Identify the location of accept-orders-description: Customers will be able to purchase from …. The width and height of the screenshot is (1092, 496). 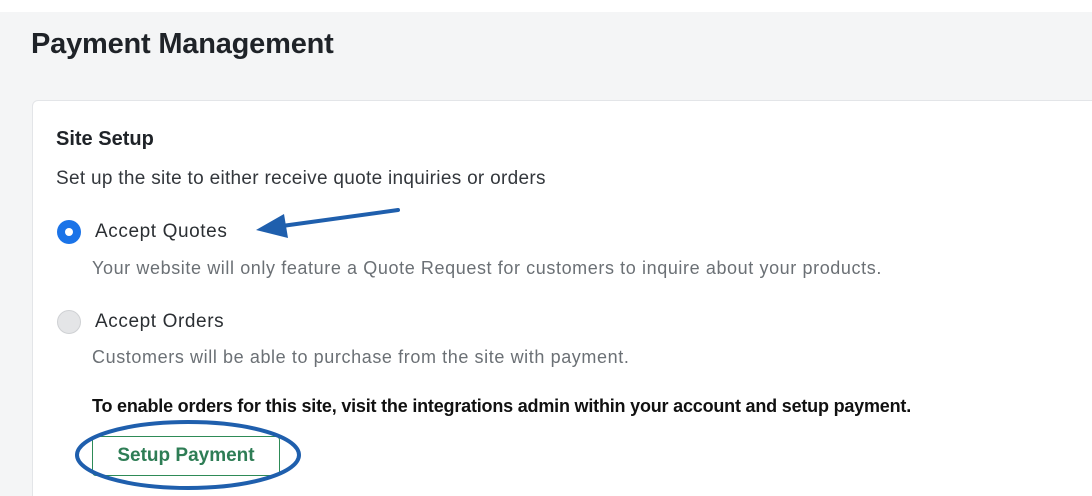
(361, 357).